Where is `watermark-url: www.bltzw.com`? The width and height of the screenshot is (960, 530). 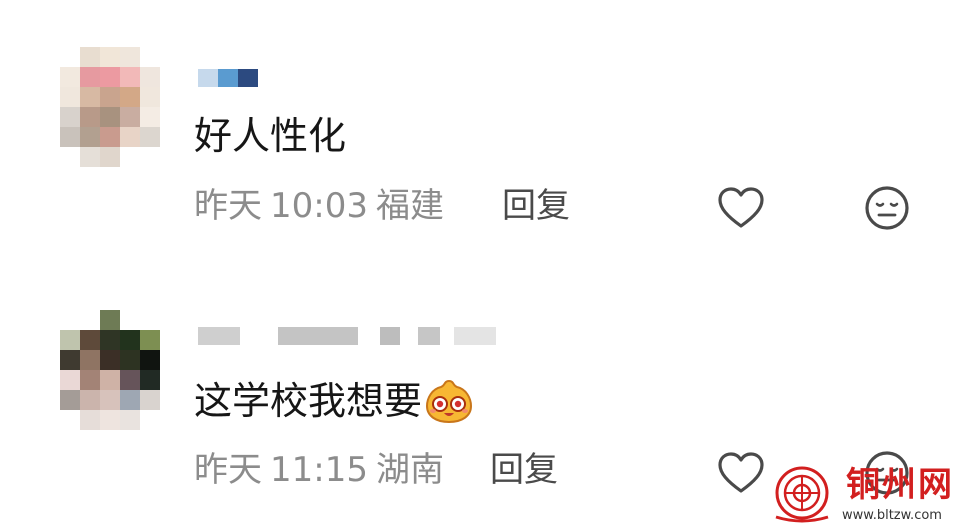
watermark-url: www.bltzw.com is located at coordinates (892, 515).